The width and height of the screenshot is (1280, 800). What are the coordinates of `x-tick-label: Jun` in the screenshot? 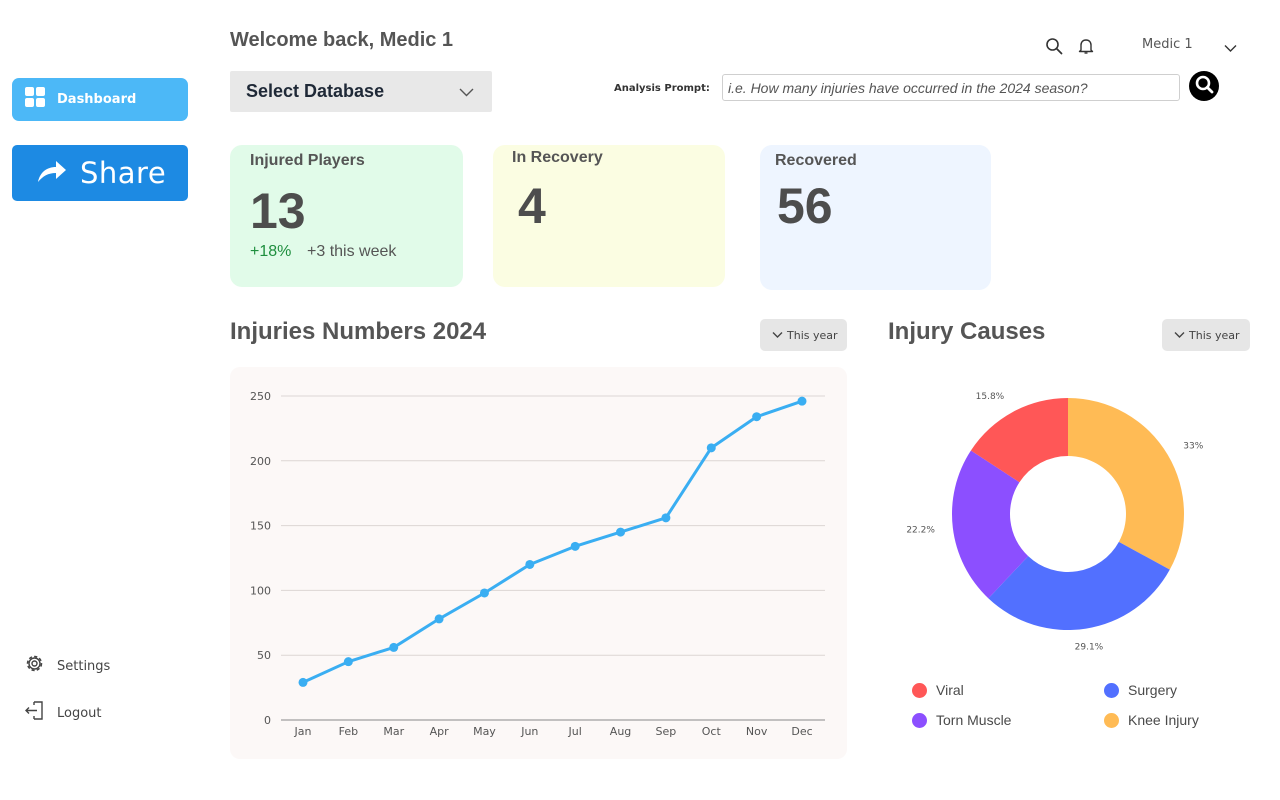 It's located at (529, 731).